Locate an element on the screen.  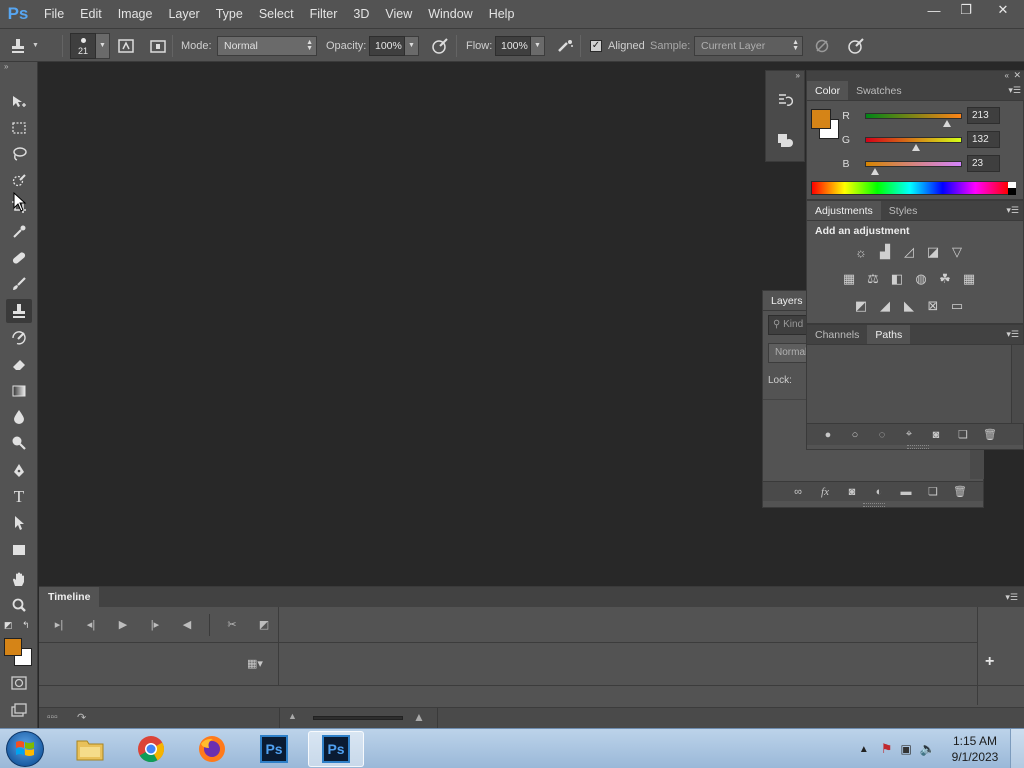
convert-frame-icon: ▫▫▫ is located at coordinates (52, 717).